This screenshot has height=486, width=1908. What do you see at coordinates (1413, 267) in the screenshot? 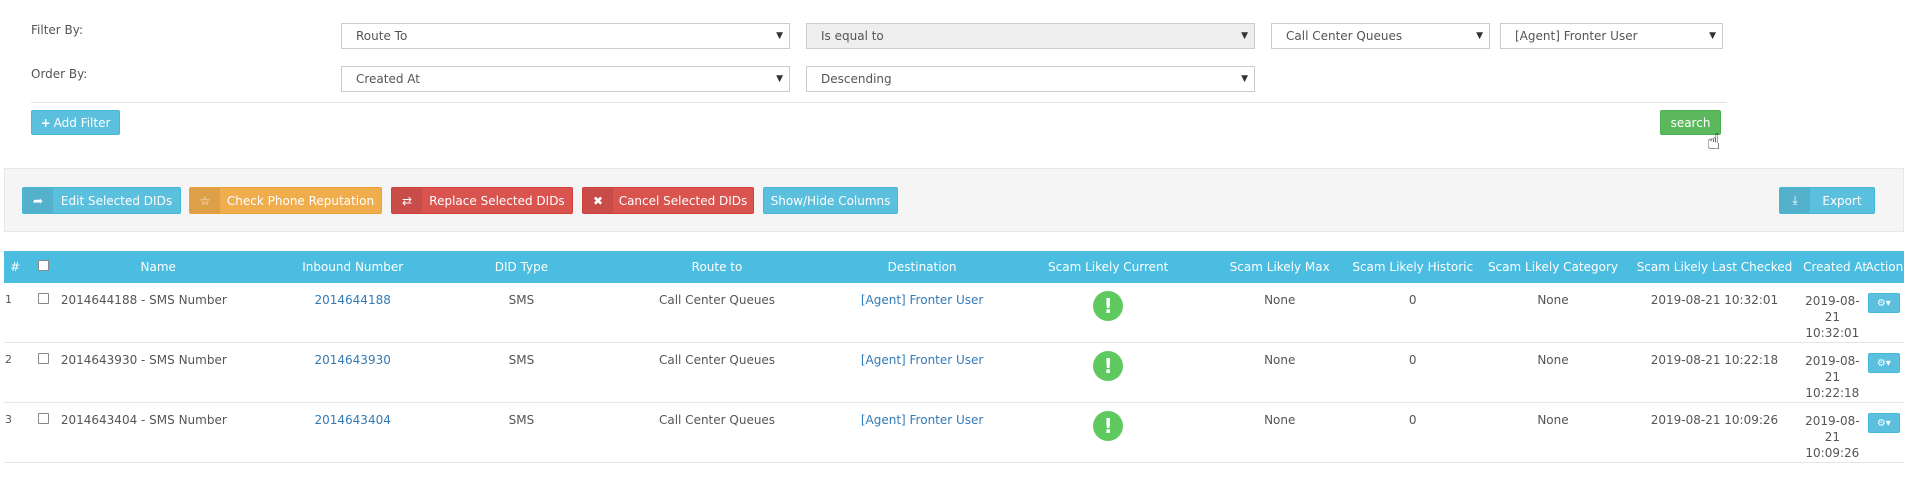
I see `header-scam-likely-historic: Scam Likely Historic` at bounding box center [1413, 267].